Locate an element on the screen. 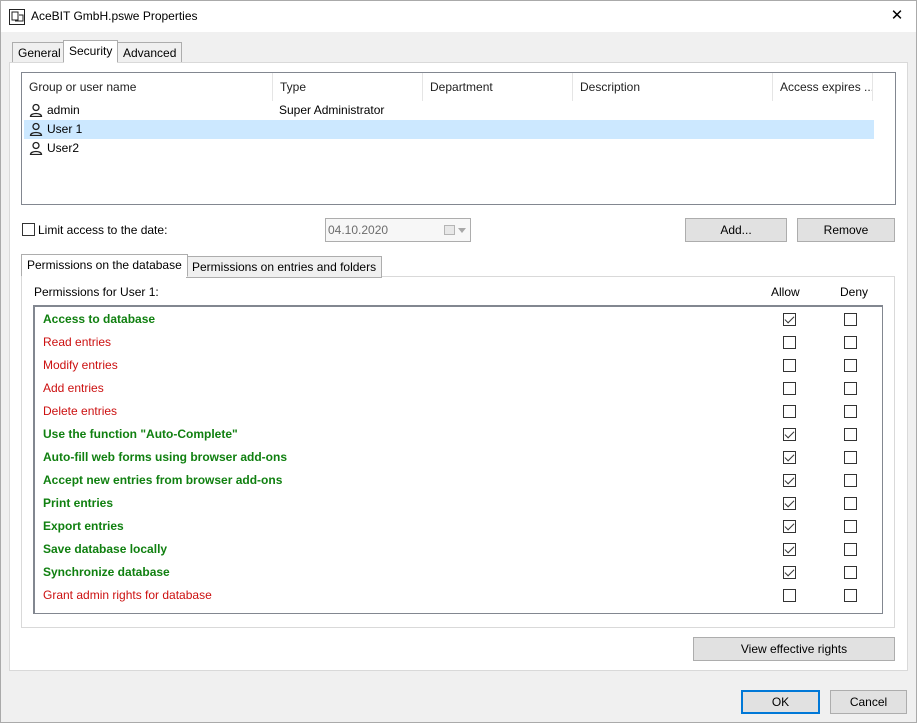 Image resolution: width=917 pixels, height=723 pixels. tab-advanced-label: Advanced is located at coordinates (150, 53).